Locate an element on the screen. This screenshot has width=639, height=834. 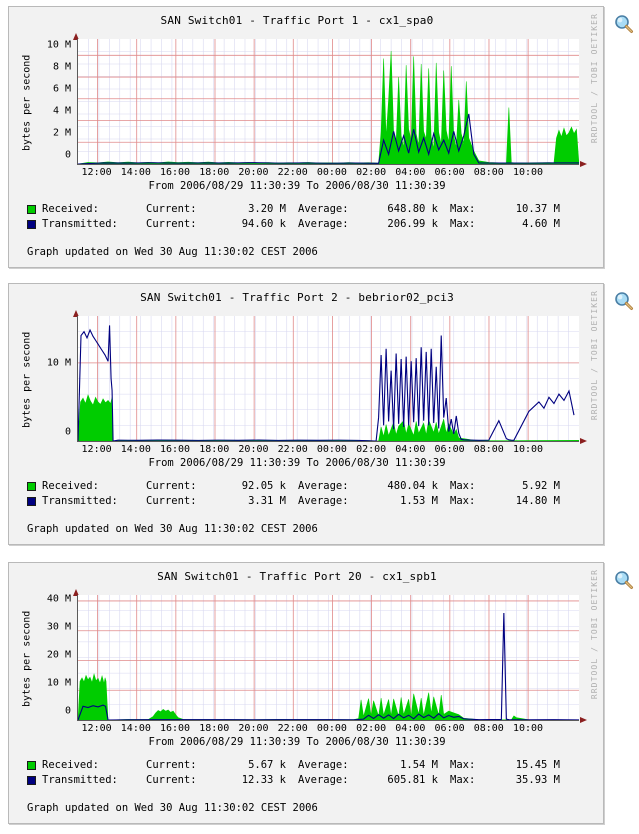
y-axis-label-3: bytes per second is located at coordinates (27, 659).